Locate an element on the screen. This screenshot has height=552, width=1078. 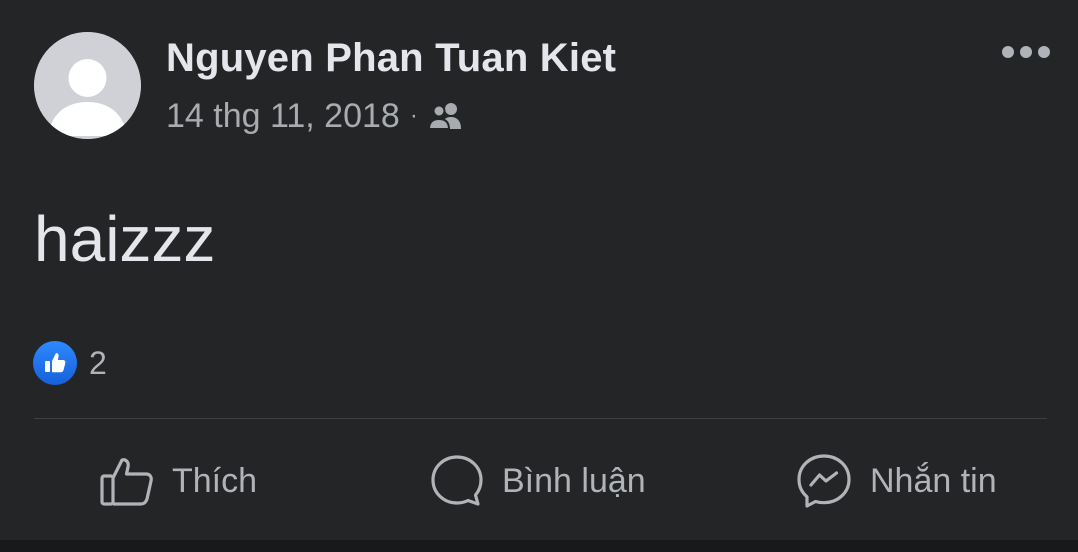
like-icon is located at coordinates (55, 363).